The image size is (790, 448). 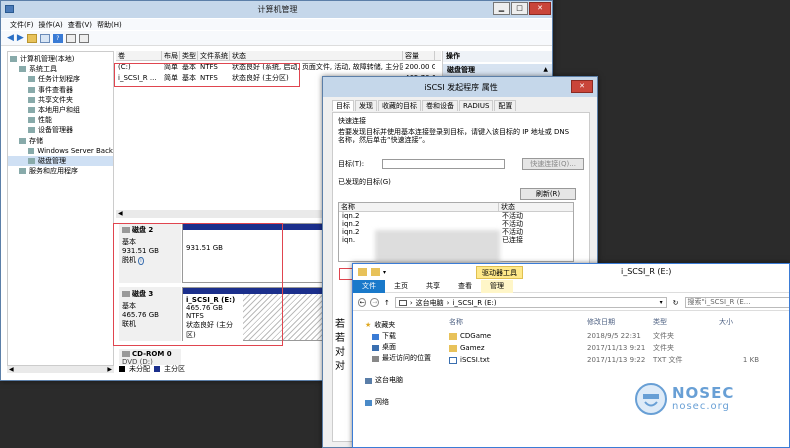 What do you see at coordinates (60, 141) in the screenshot?
I see `tree-item: 存储` at bounding box center [60, 141].